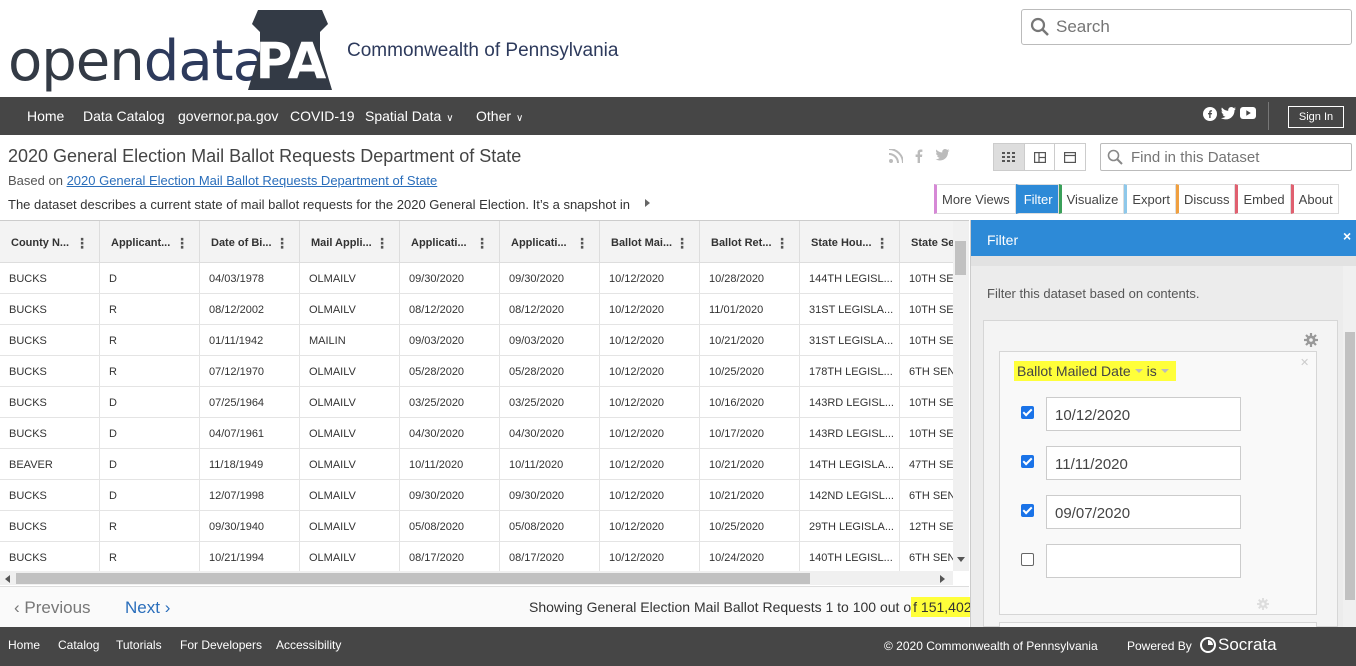 The height and width of the screenshot is (666, 1356). What do you see at coordinates (850, 242) in the screenshot?
I see `column-header: State Hou... ⋮` at bounding box center [850, 242].